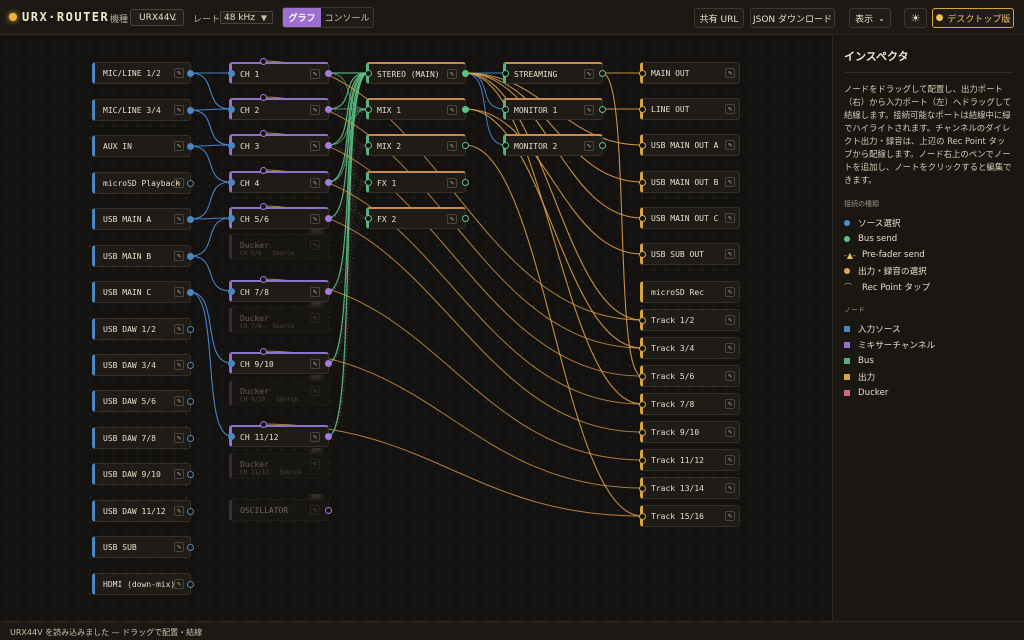 The width and height of the screenshot is (1024, 640). Describe the element at coordinates (141, 146) in the screenshot. I see `input-node: AUX IN ✎` at that location.